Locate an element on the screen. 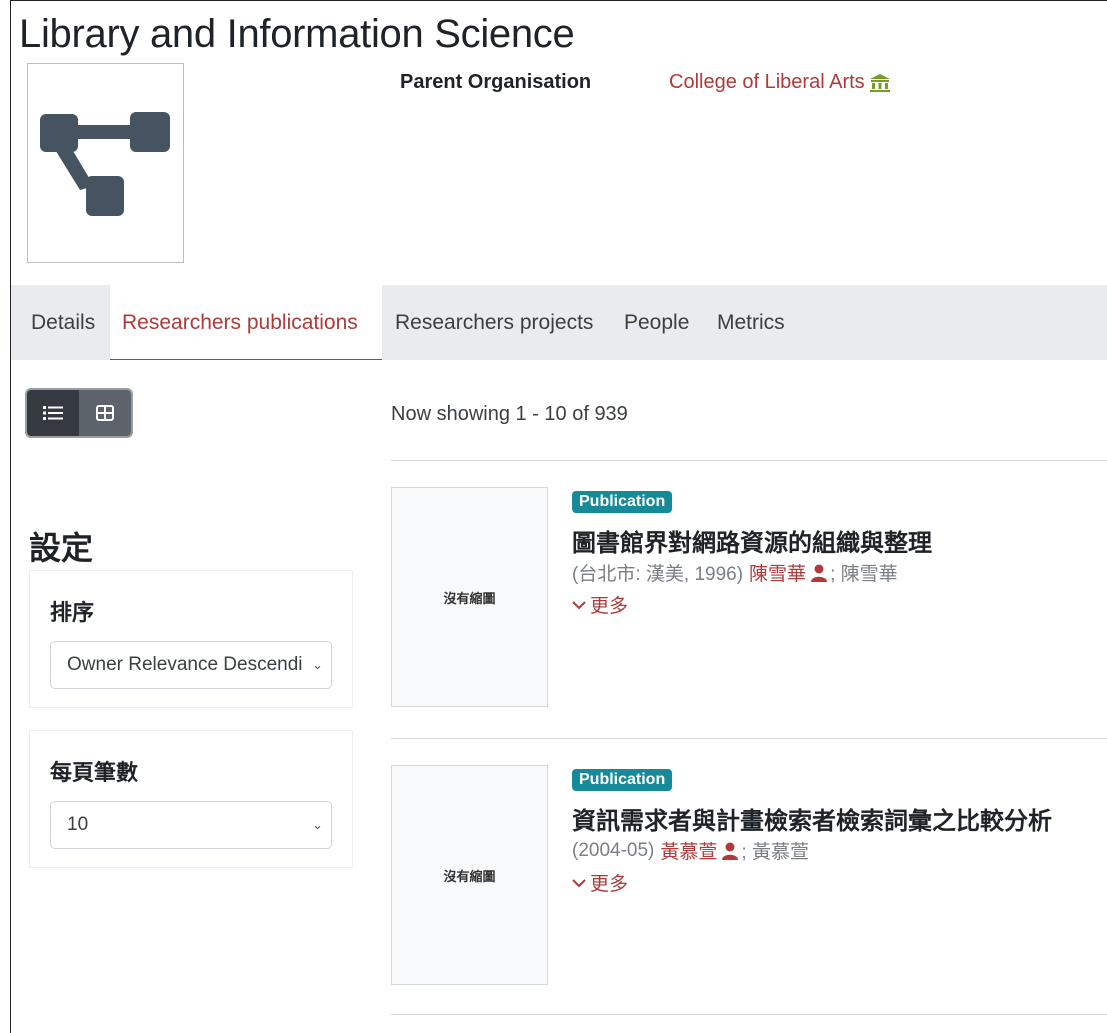 The width and height of the screenshot is (1107, 1033). parent-organisation-link: College of Liberal Arts is located at coordinates (780, 82).